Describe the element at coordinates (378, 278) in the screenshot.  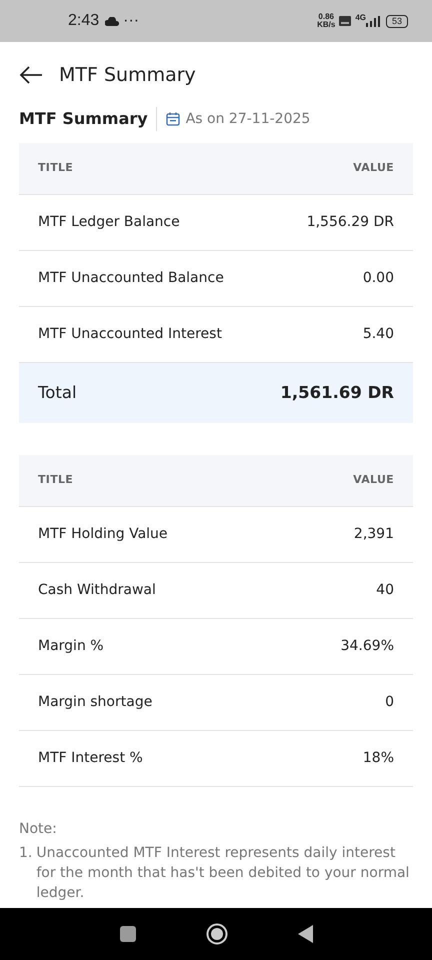
I see `row-value: 0.00` at that location.